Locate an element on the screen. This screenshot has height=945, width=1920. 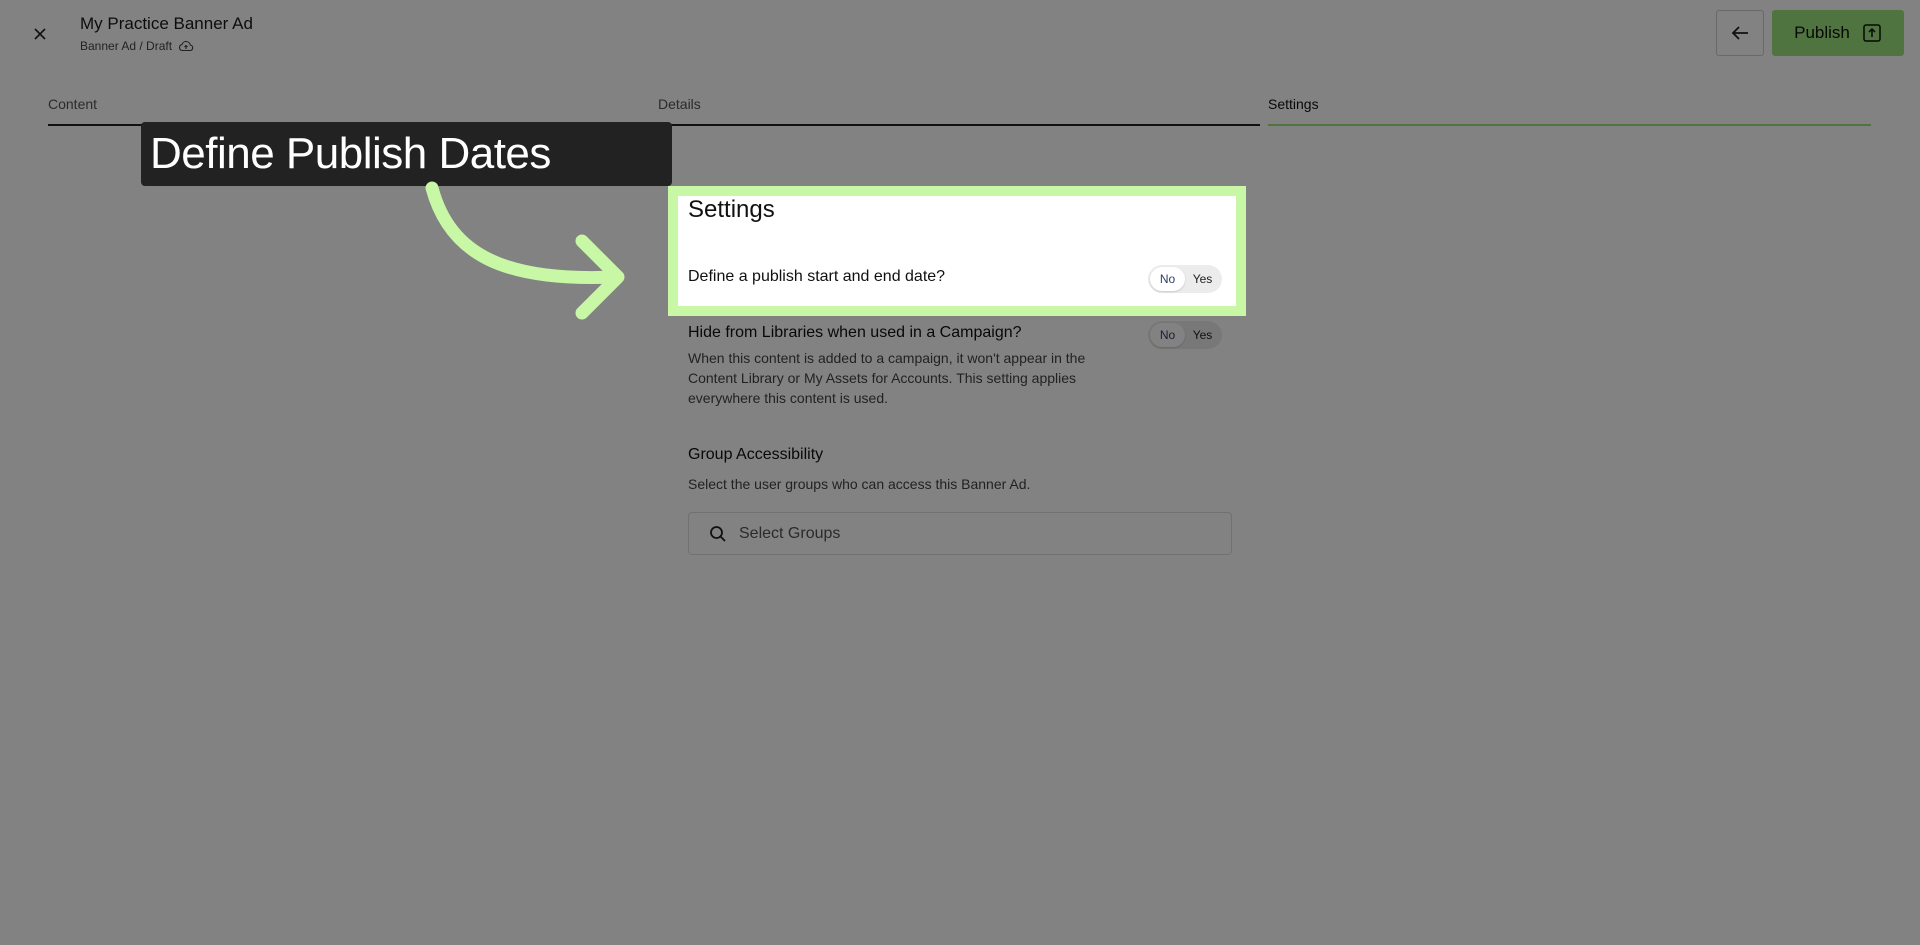
back-button is located at coordinates (1740, 33).